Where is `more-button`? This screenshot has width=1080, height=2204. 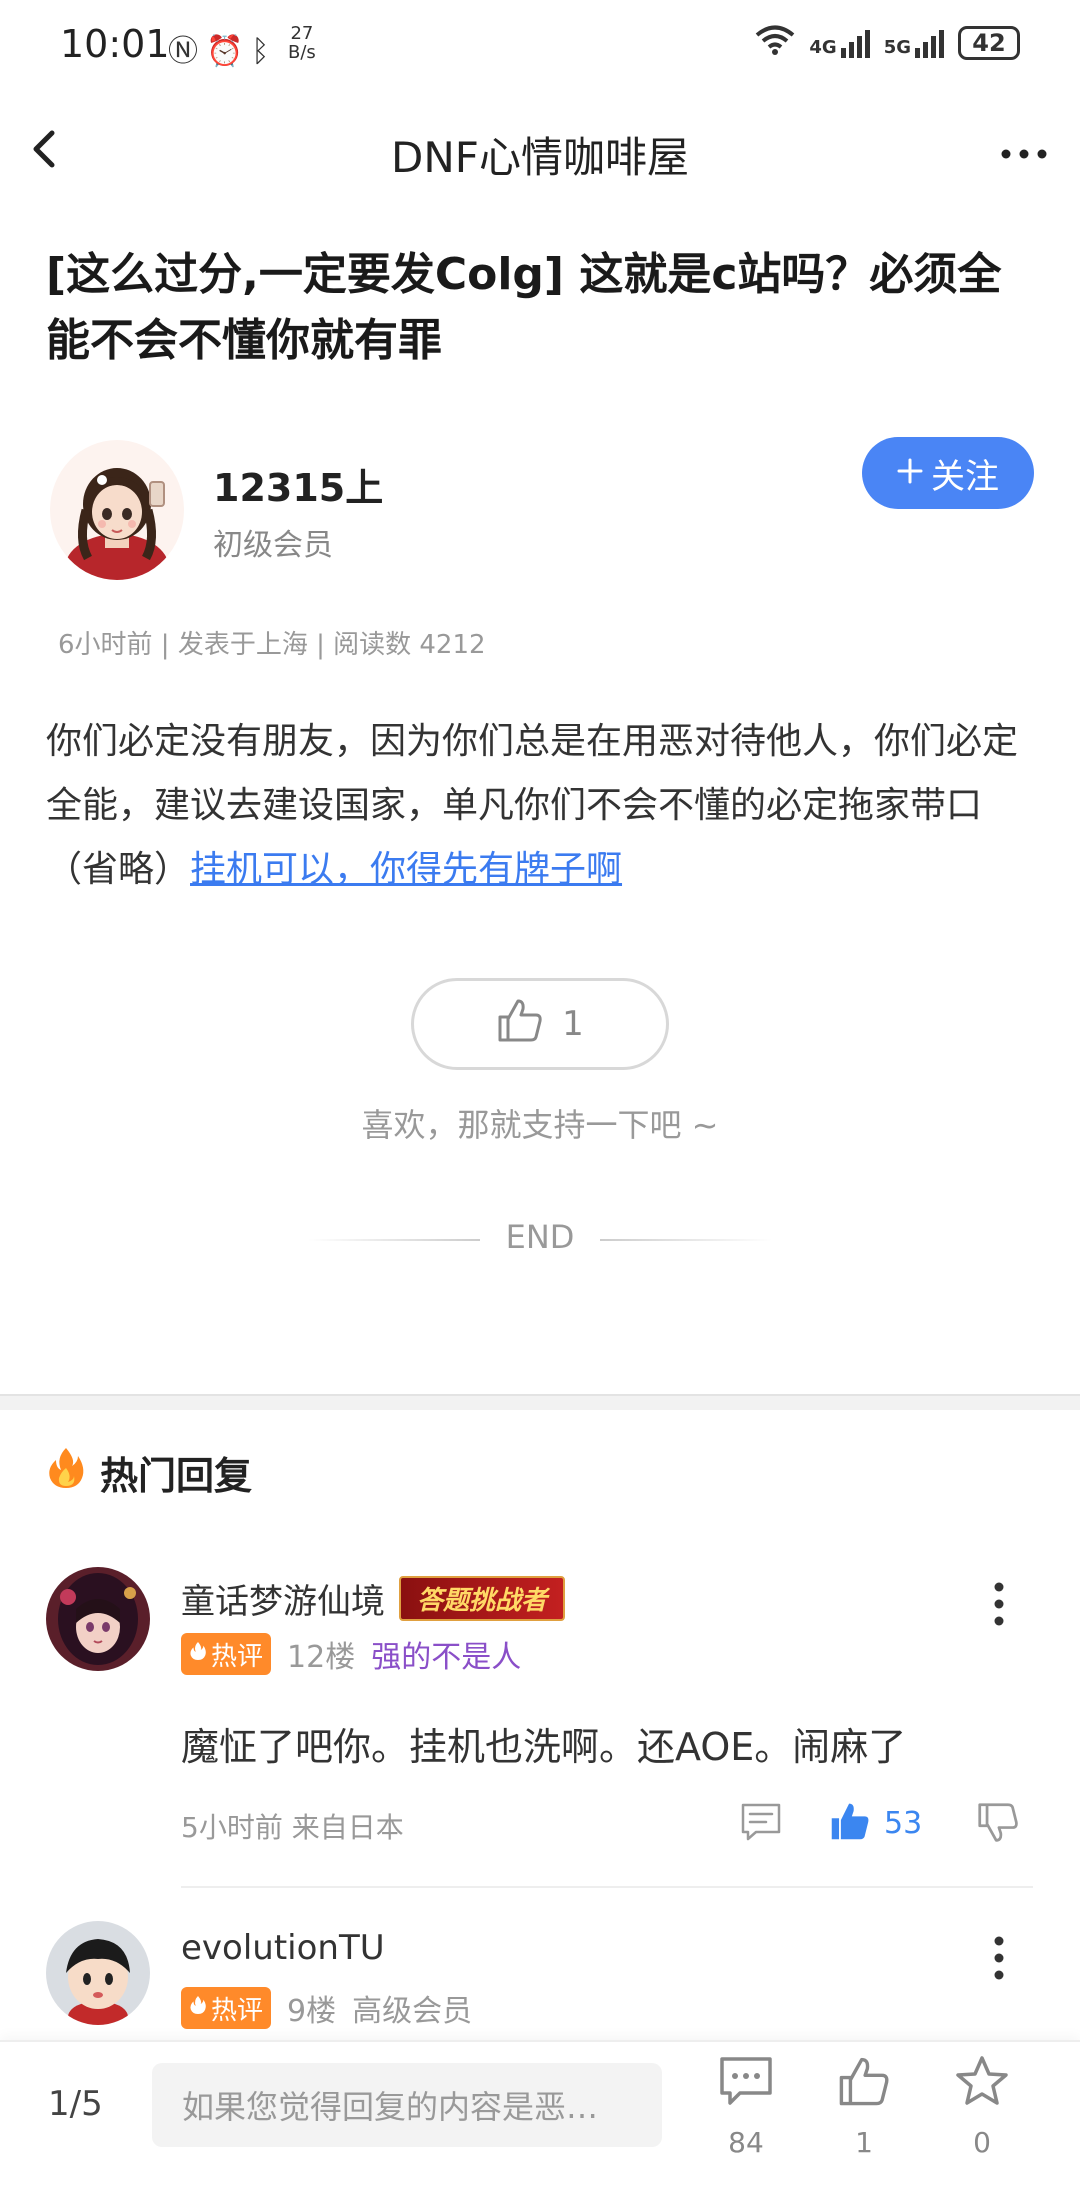
more-button is located at coordinates (1024, 145).